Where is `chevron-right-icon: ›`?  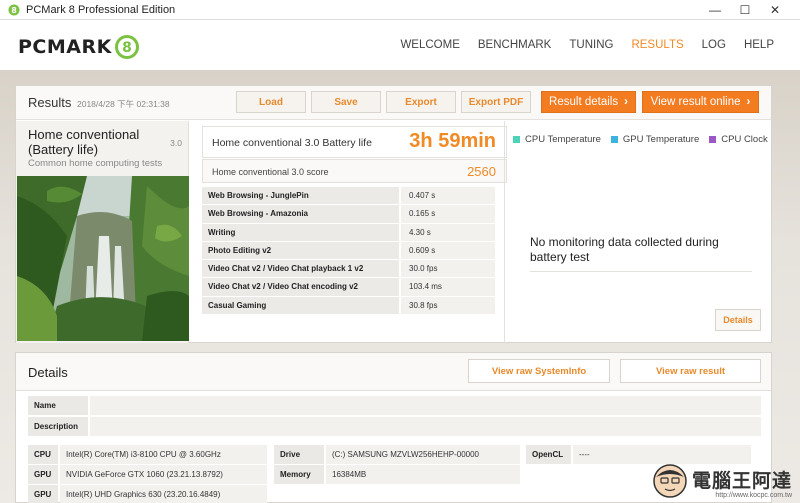
chevron-right-icon: › is located at coordinates (748, 102).